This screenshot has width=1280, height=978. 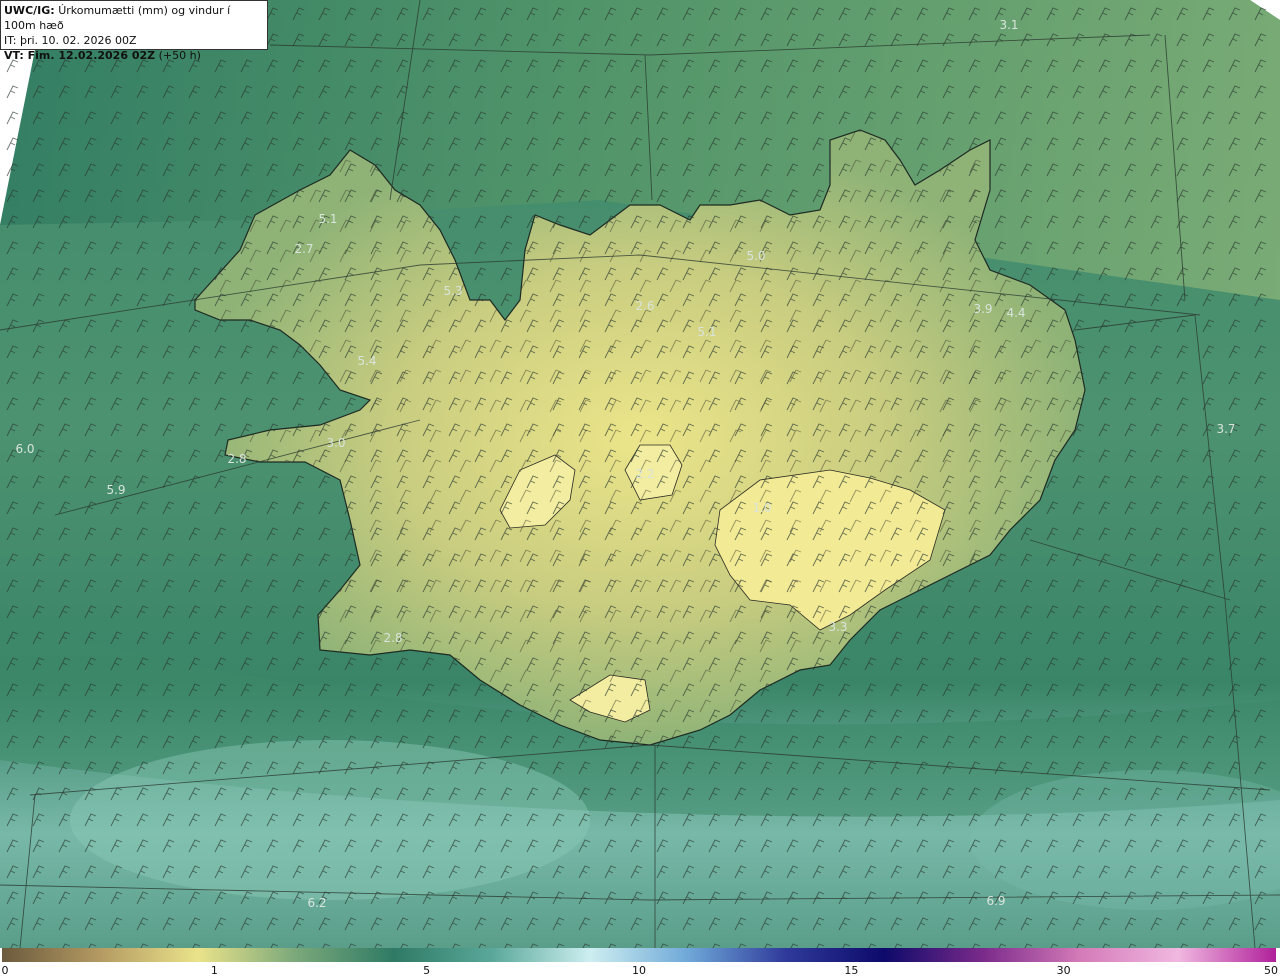 I want to click on precip-value-label: 5.9, so click(x=115, y=490).